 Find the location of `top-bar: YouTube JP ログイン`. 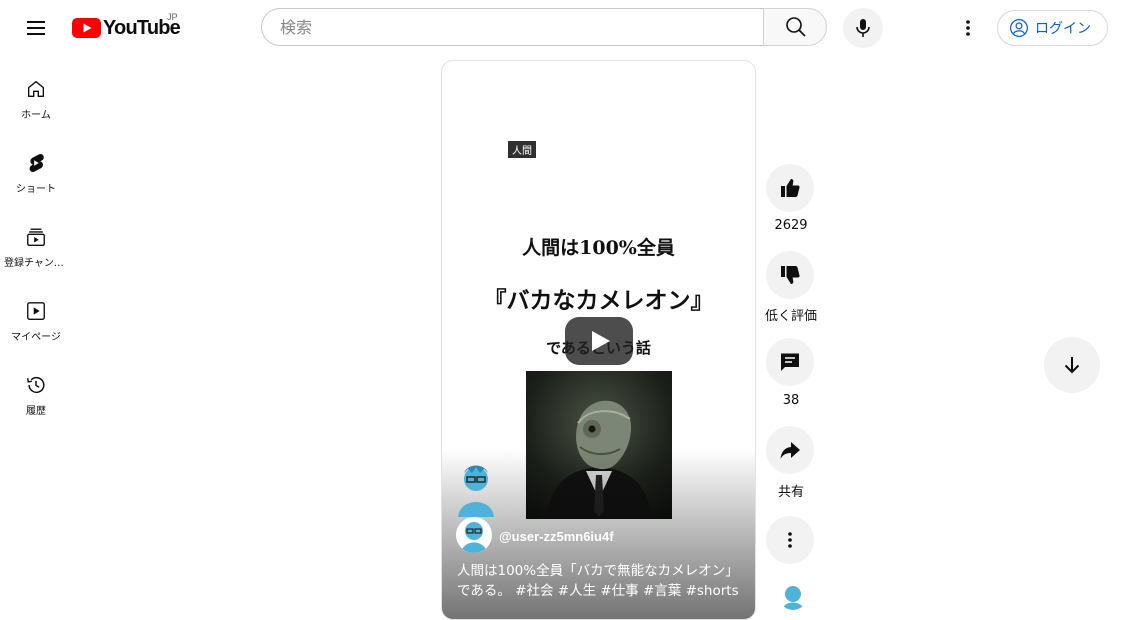

top-bar: YouTube JP ログイン is located at coordinates (562, 28).